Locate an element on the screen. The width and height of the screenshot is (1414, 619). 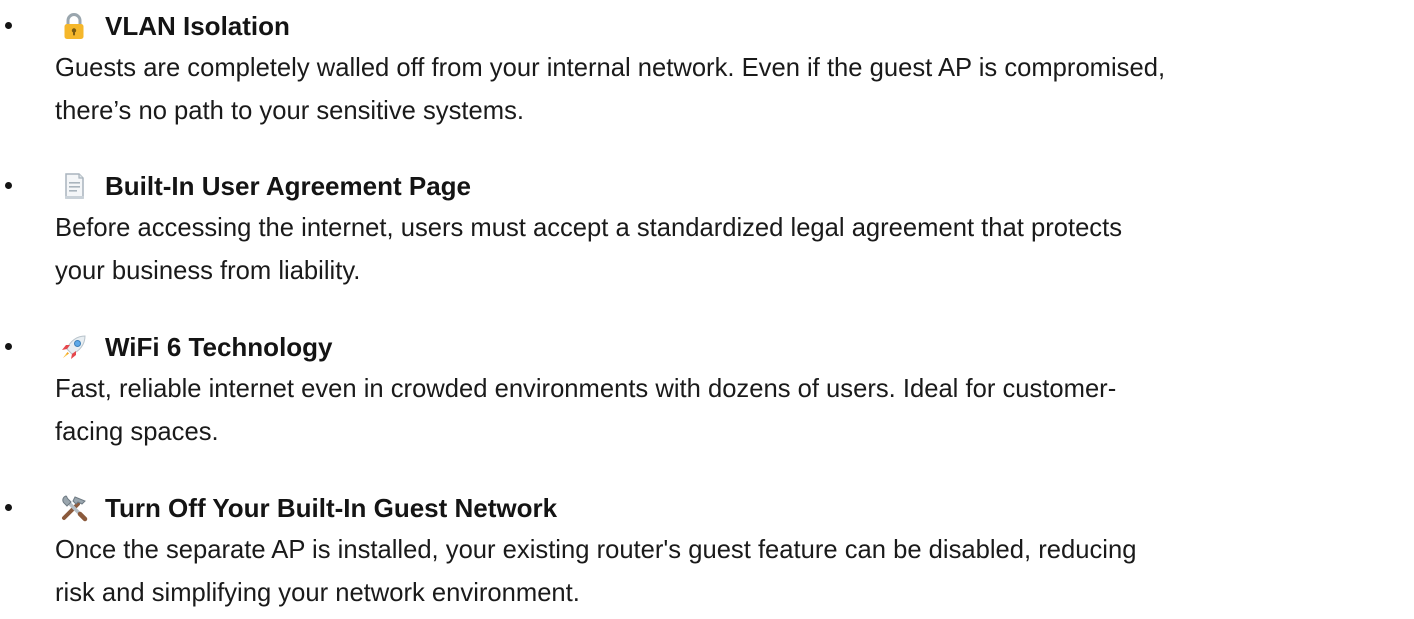
document-icon is located at coordinates (74, 186).